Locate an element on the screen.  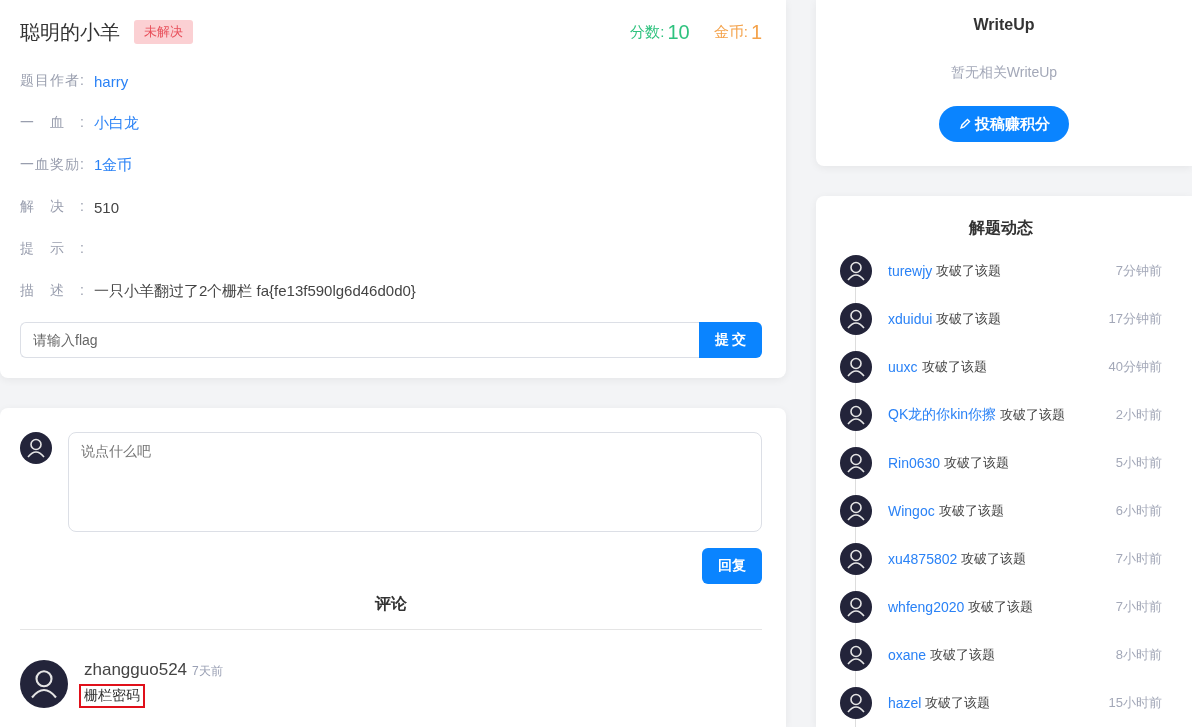
field-label: 题目作者: is located at coordinates (52, 81).